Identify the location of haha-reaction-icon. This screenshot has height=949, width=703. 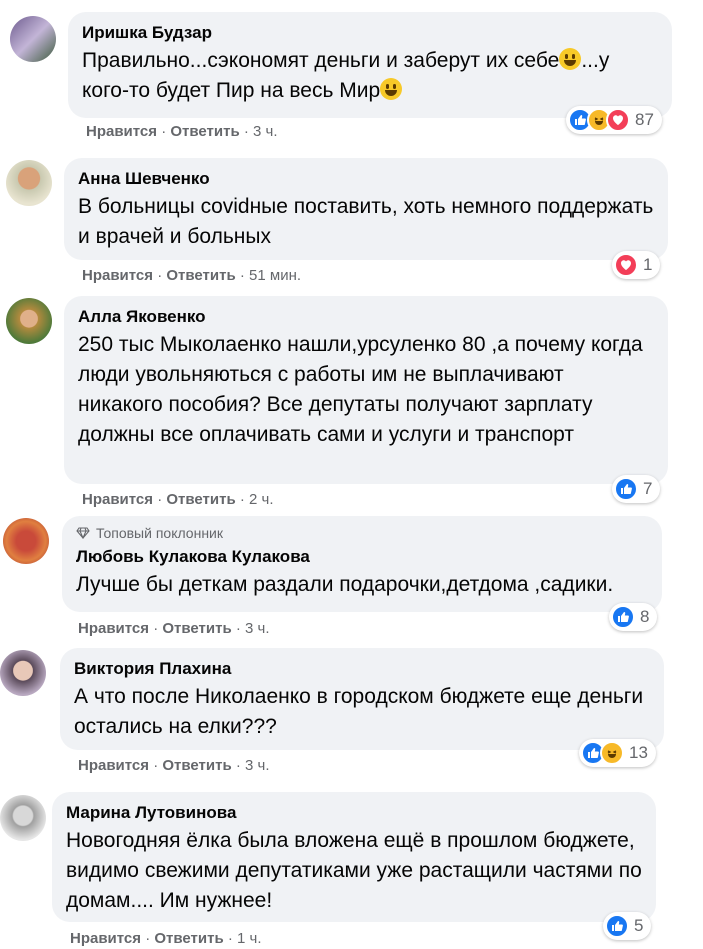
(612, 753).